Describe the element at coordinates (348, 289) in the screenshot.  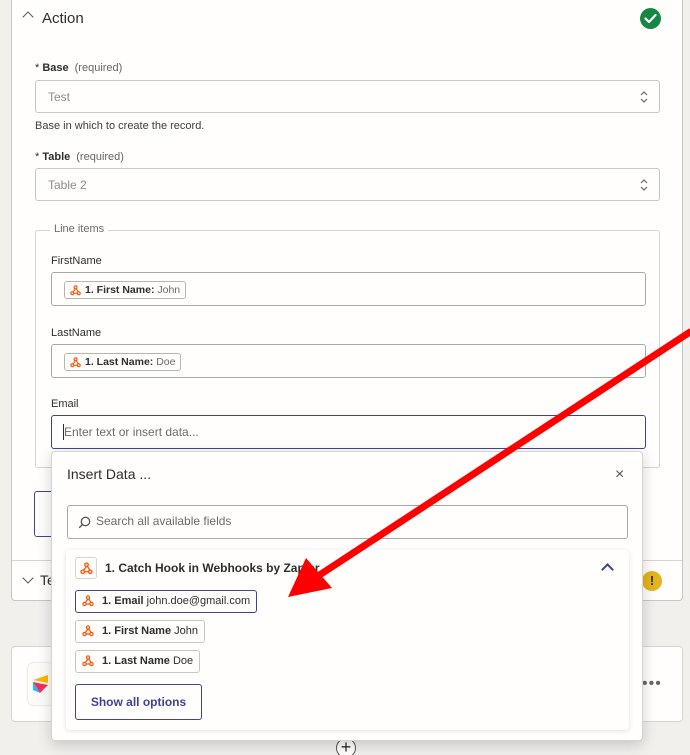
I see `first-name-field: 1. First Name: John` at that location.